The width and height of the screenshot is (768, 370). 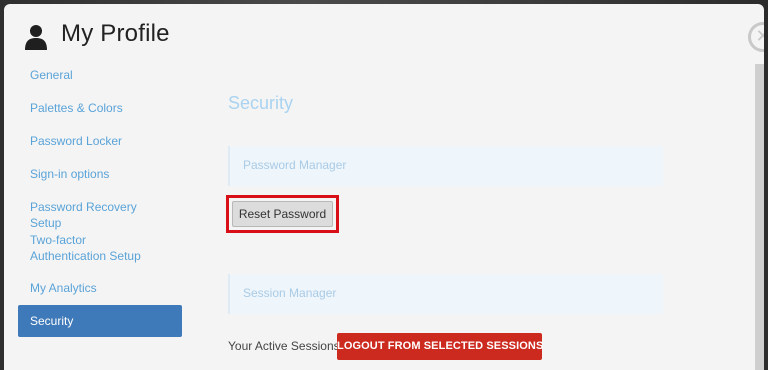 What do you see at coordinates (440, 346) in the screenshot?
I see `logout-selected-sessions-button: LOGOUT FROM SELECTED SESSIONS` at bounding box center [440, 346].